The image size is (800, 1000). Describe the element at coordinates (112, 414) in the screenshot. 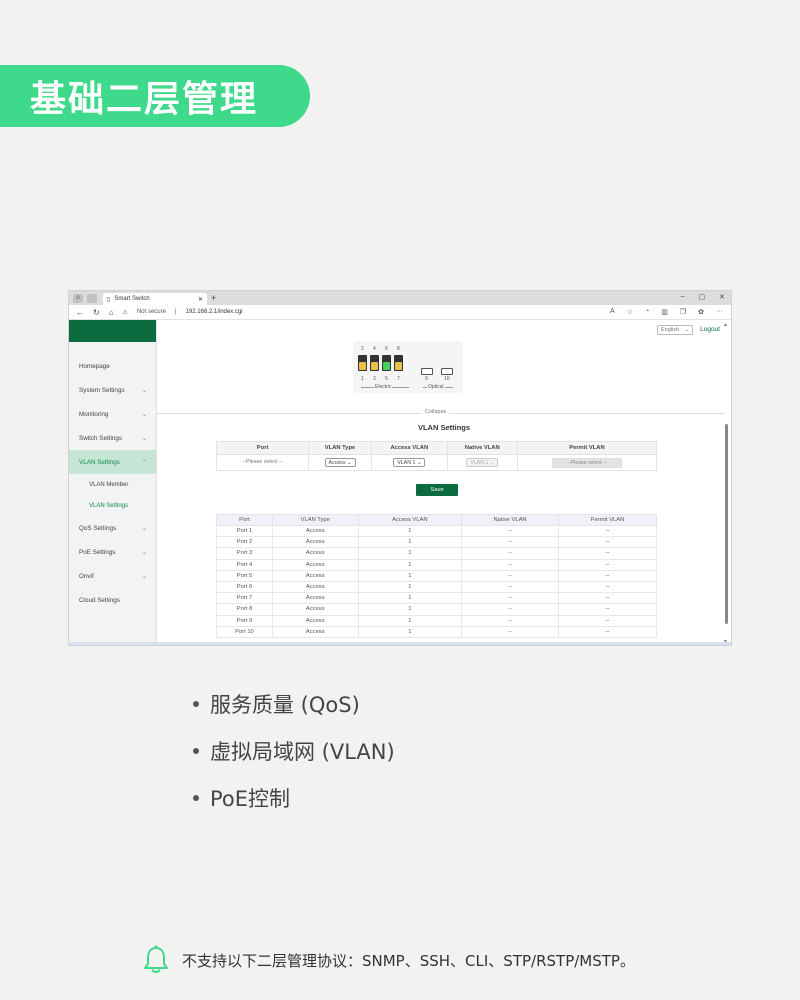

I see `sidebar-item-monitoring: Monitoring ⌄` at that location.